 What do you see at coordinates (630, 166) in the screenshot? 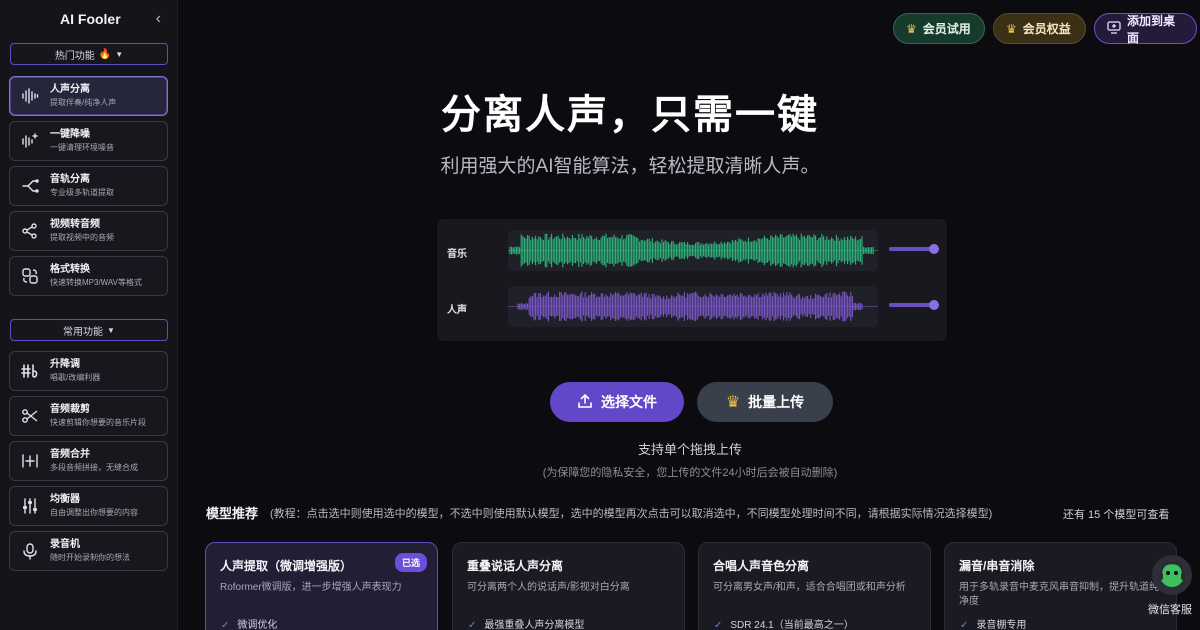
I see `hero-subtitle: 利用强大的AI智能算法，轻松提取清晰人声。` at bounding box center [630, 166].